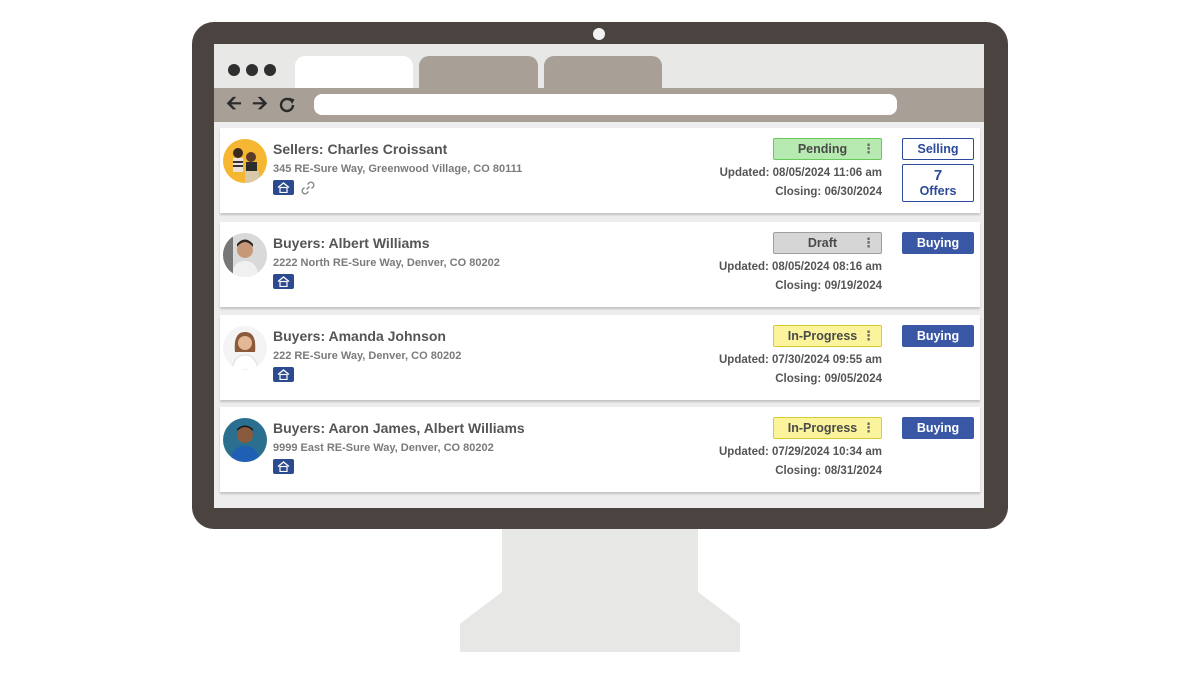 The height and width of the screenshot is (675, 1200). Describe the element at coordinates (260, 105) in the screenshot. I see `forward-arrow-icon: 🡪` at that location.